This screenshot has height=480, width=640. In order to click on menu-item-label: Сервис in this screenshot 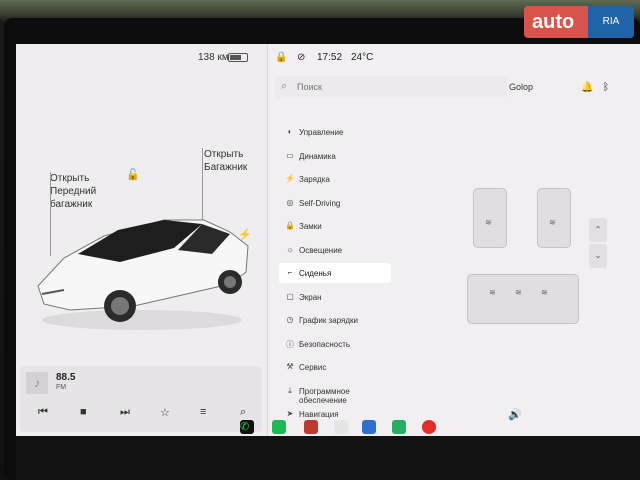, I will do `click(313, 367)`.